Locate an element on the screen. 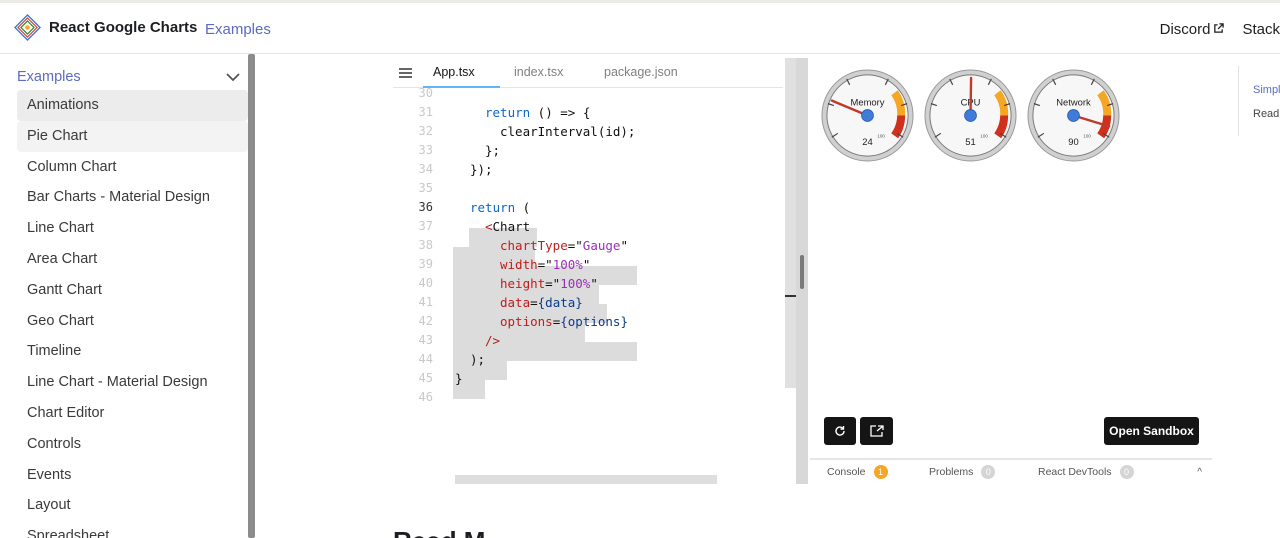  code-tag-name: Chart is located at coordinates (511, 226).